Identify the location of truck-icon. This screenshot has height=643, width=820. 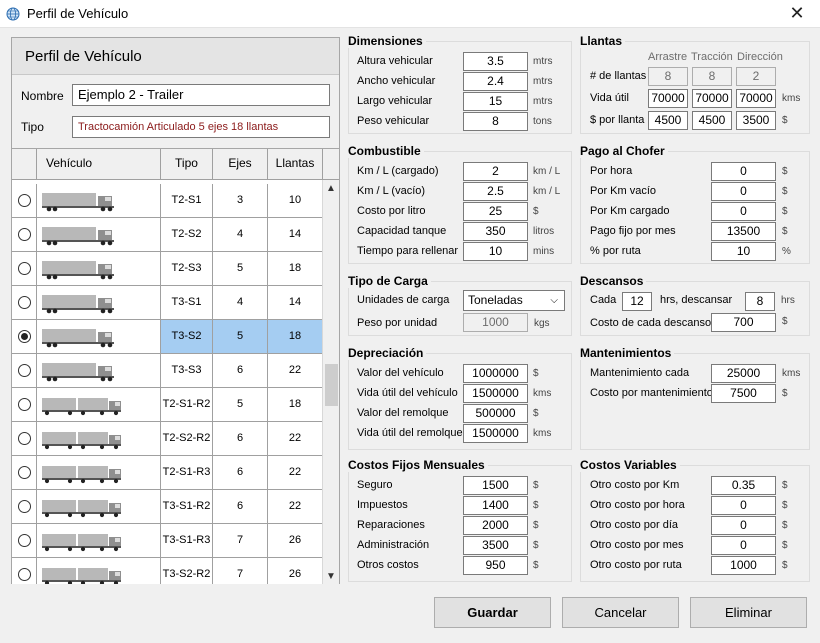
(78, 372).